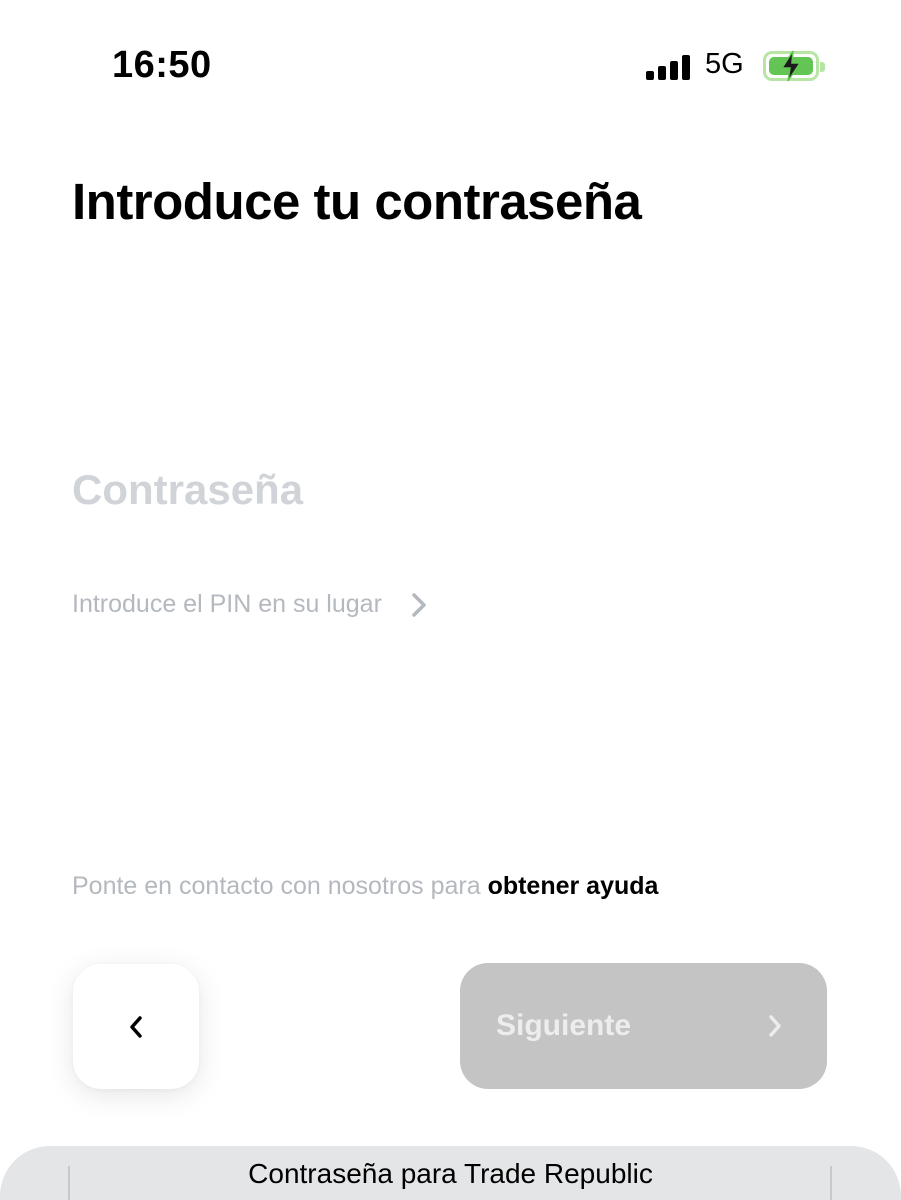 The width and height of the screenshot is (901, 1200). I want to click on password-autofill-suggestion: Contraseña para Trade Republic, so click(450, 1174).